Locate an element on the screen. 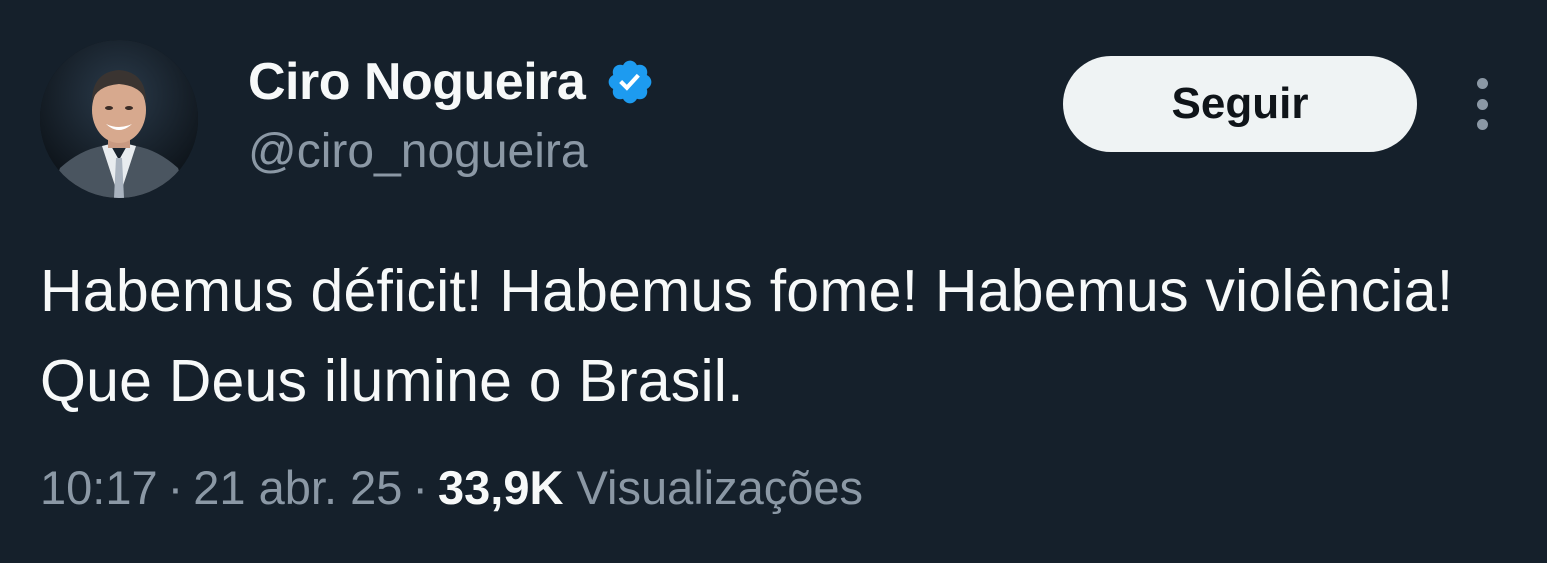  avatar is located at coordinates (119, 119).